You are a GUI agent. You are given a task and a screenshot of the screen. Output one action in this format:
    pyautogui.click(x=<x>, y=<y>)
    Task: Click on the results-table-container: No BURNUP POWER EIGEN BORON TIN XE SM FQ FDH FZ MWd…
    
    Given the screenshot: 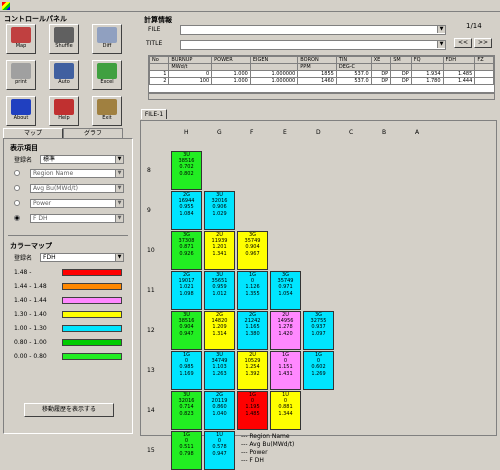 What is the action you would take?
    pyautogui.click(x=321, y=74)
    